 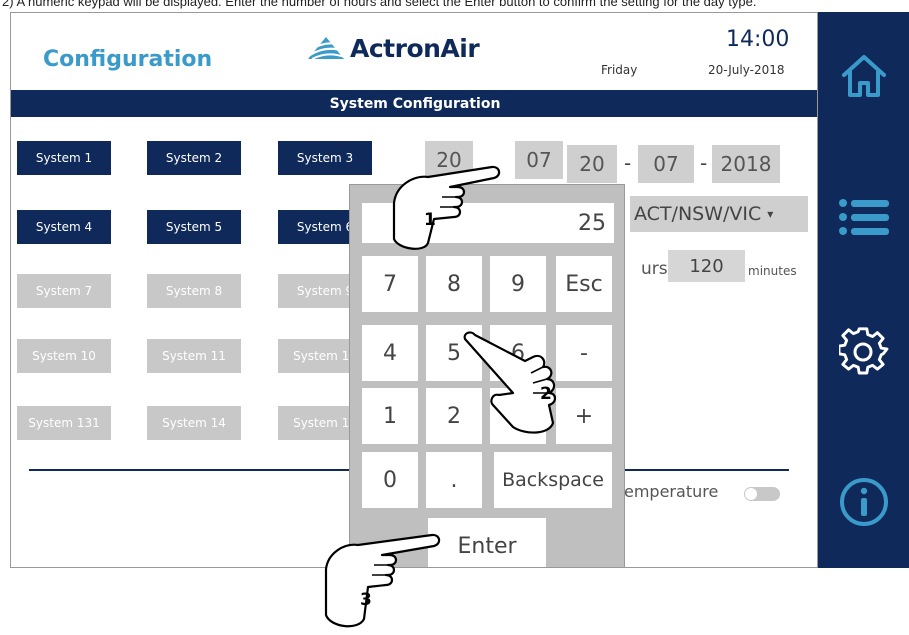 I want to click on home-button, so click(x=863, y=76).